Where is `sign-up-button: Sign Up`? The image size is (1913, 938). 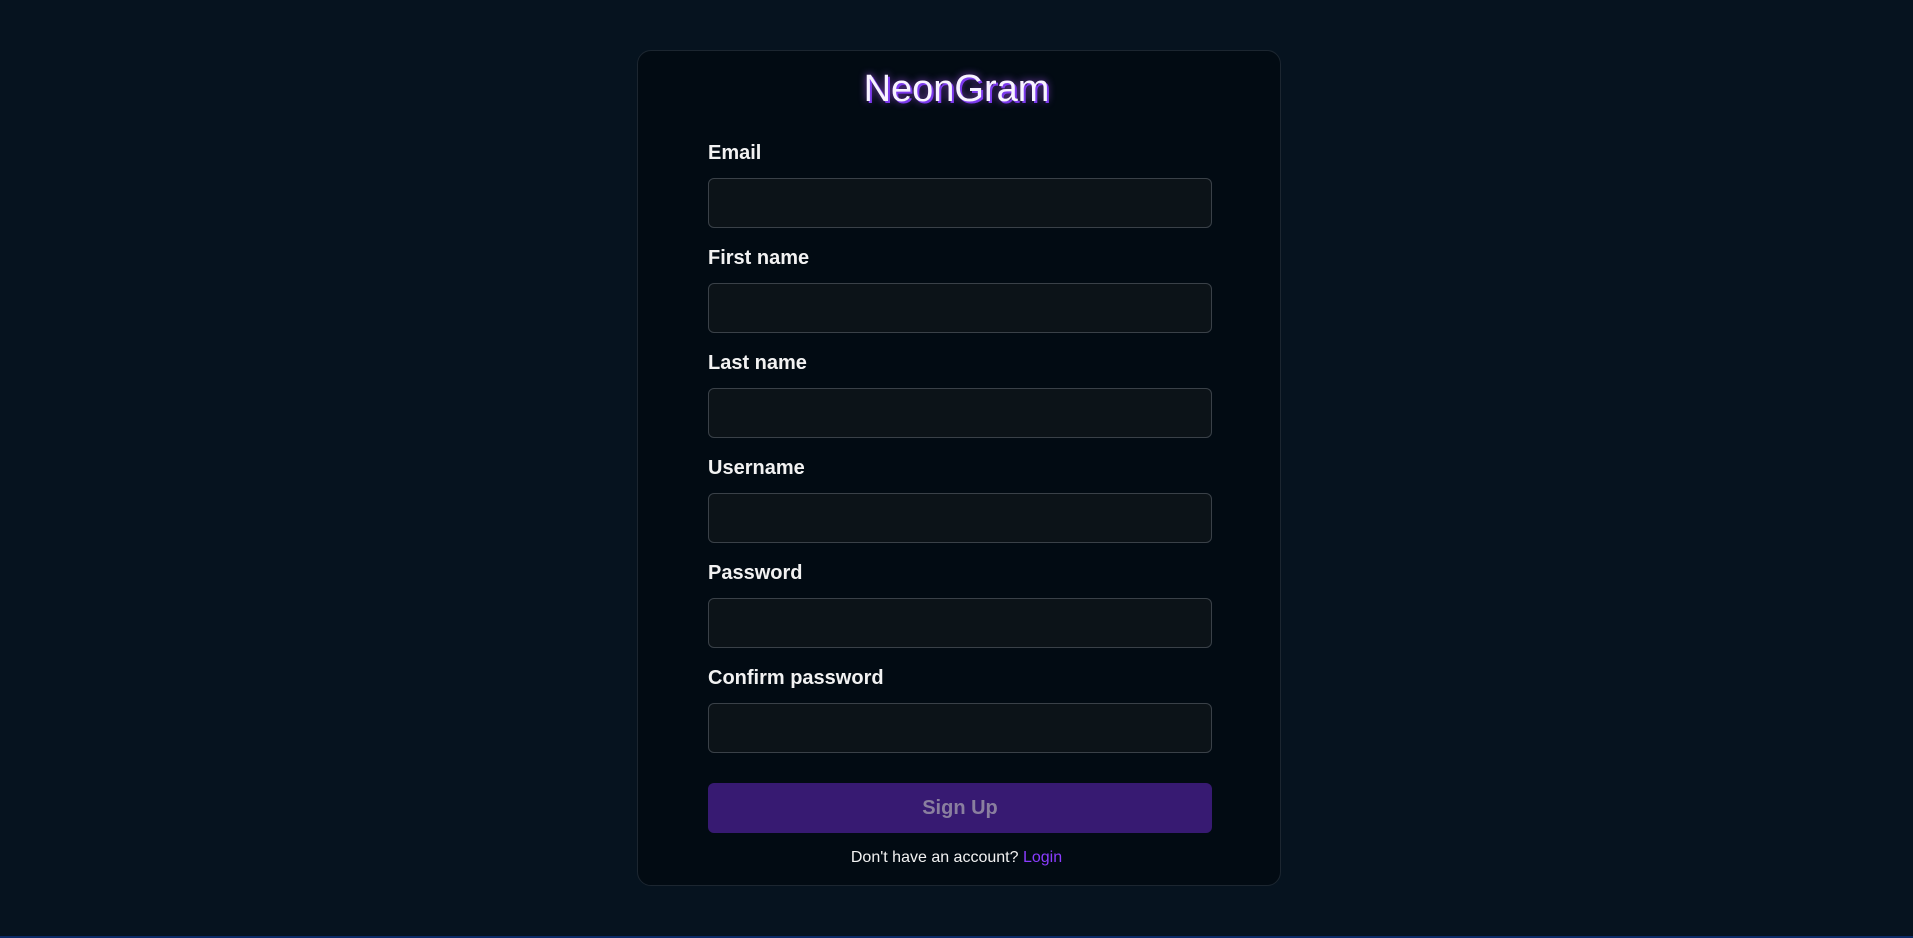
sign-up-button: Sign Up is located at coordinates (960, 808).